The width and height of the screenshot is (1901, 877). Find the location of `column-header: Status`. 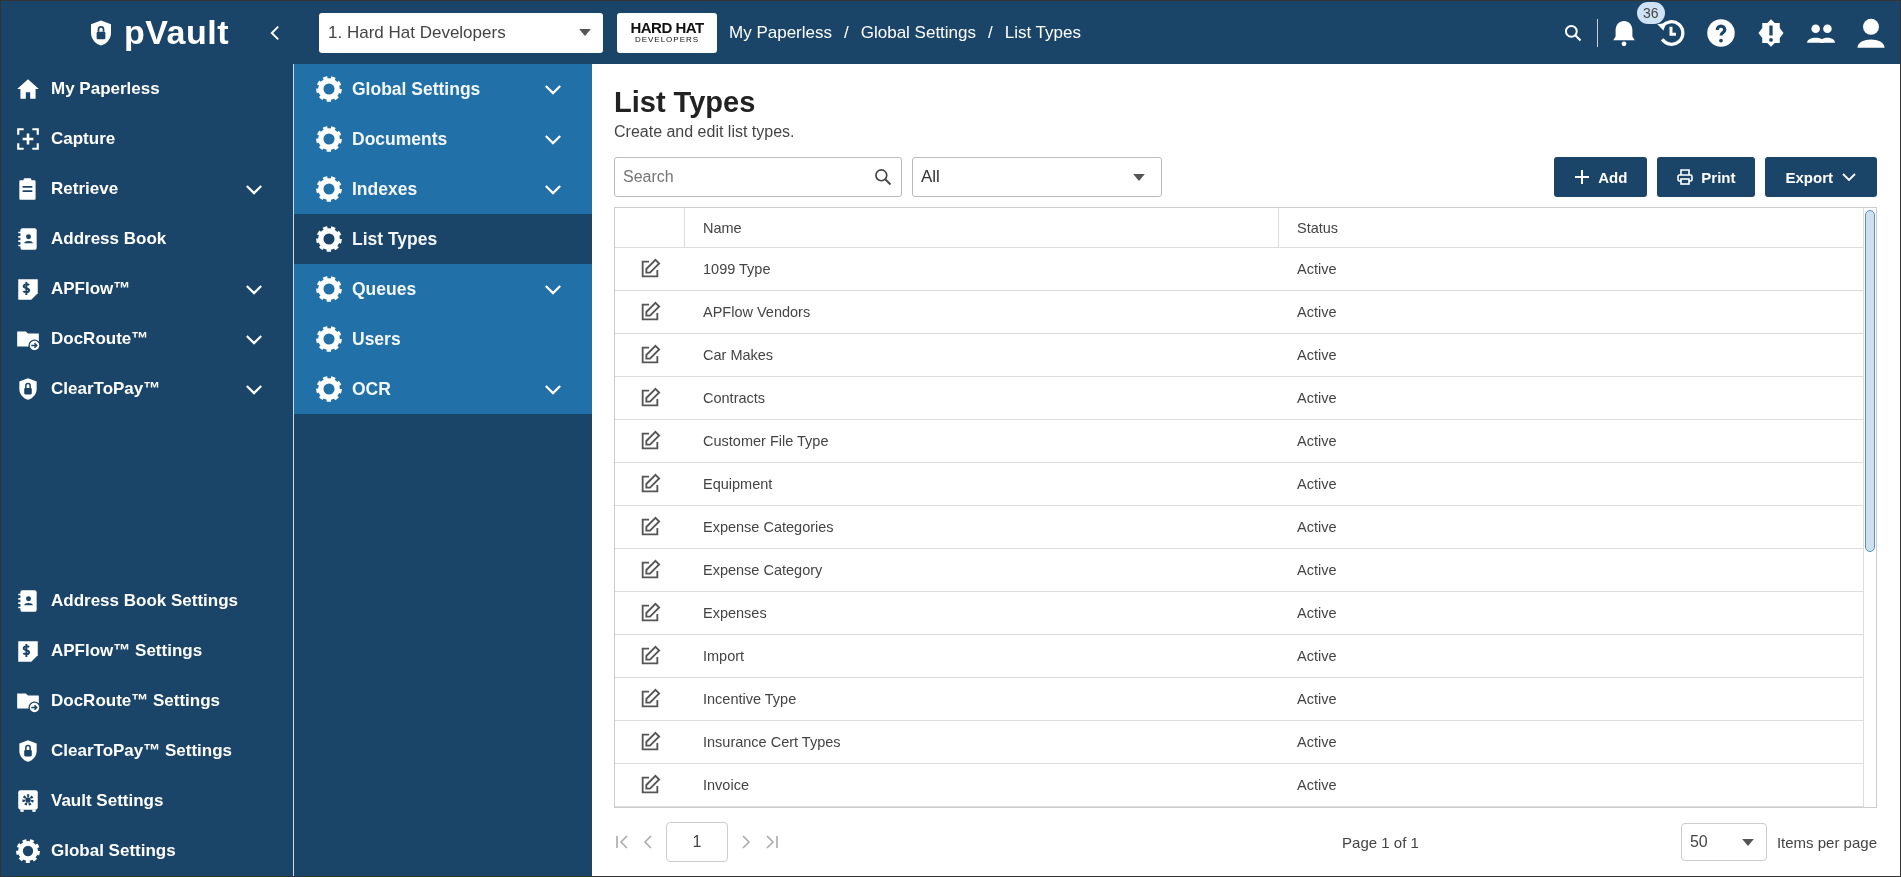

column-header: Status is located at coordinates (1571, 227).